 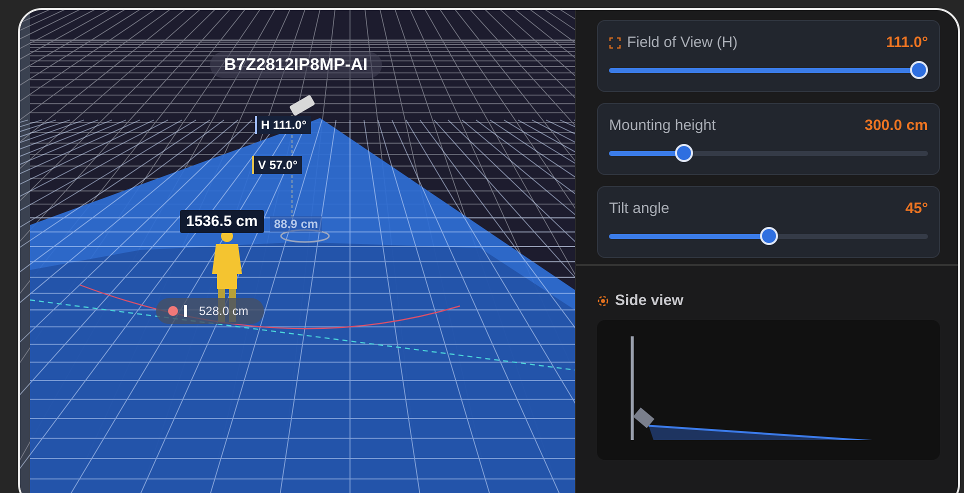 What do you see at coordinates (615, 42) in the screenshot?
I see `expand-corners-icon` at bounding box center [615, 42].